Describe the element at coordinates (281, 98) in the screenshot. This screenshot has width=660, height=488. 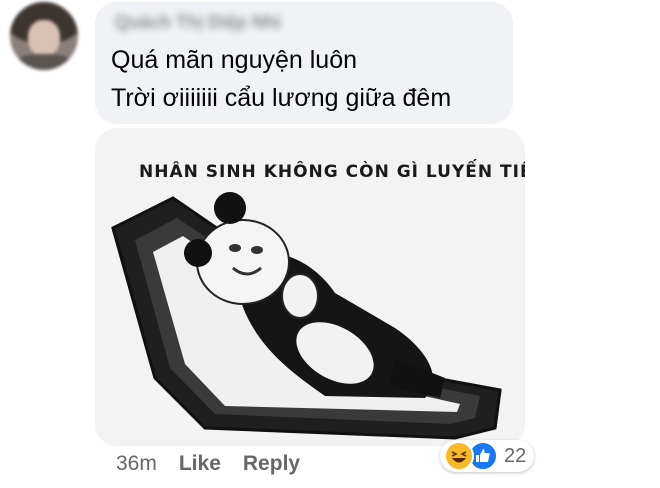
I see `comment-text-line: Trời ơiiiiiii cẩu lương giữa đêm` at that location.